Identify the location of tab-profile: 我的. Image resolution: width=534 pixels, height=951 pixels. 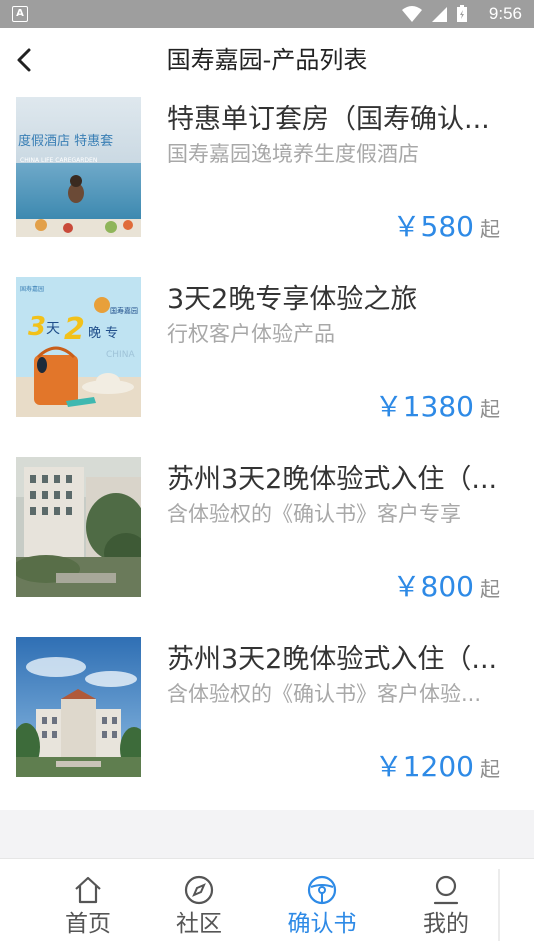
(446, 905).